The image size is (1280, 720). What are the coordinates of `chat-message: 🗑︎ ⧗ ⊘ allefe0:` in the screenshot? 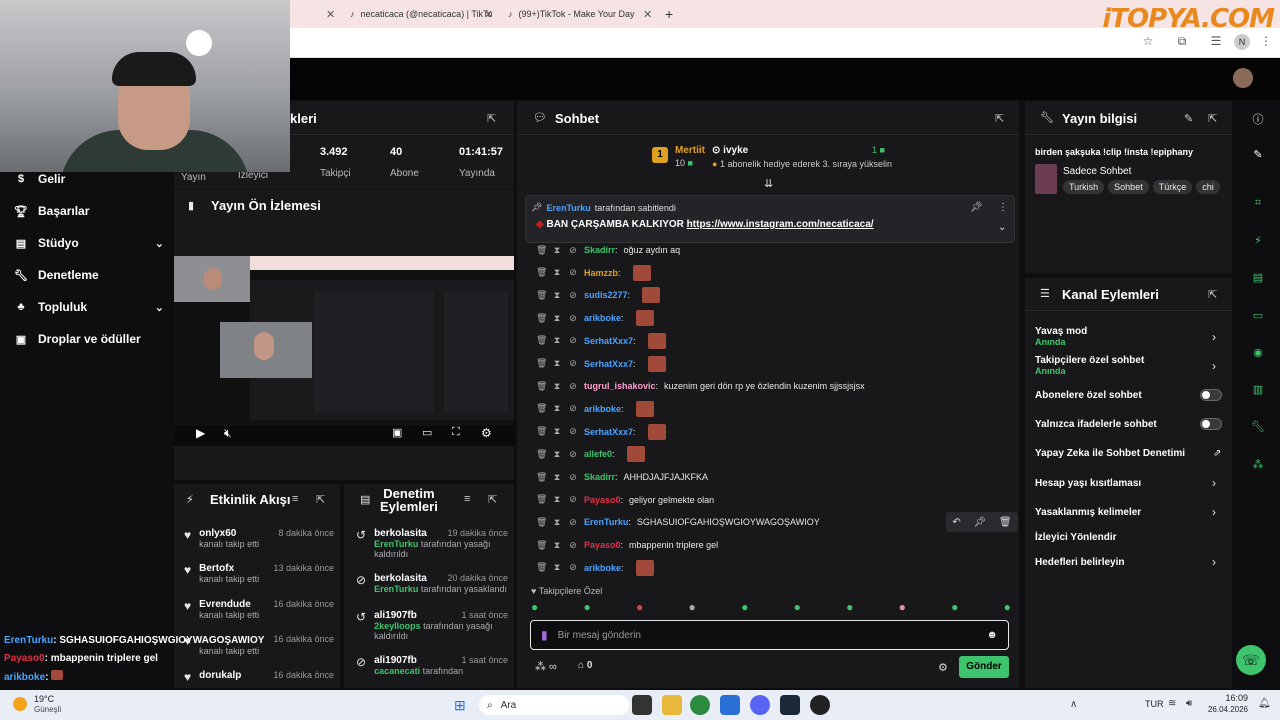 It's located at (771, 454).